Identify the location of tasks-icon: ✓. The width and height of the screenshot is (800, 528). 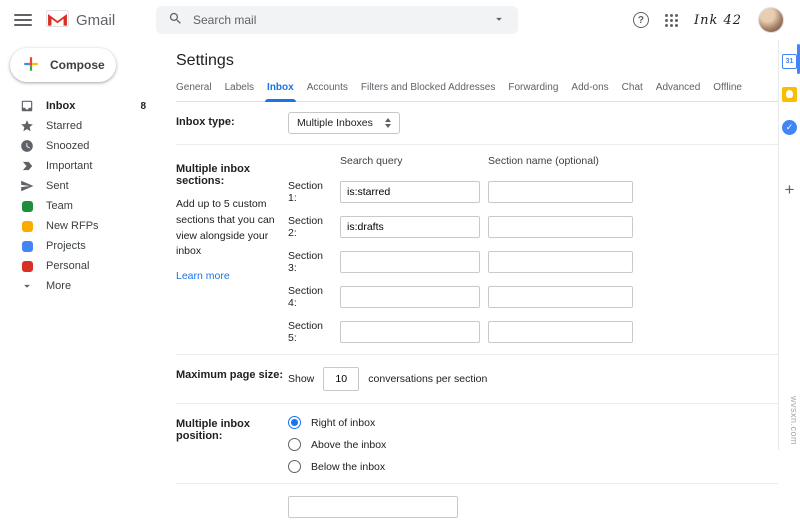
(789, 127).